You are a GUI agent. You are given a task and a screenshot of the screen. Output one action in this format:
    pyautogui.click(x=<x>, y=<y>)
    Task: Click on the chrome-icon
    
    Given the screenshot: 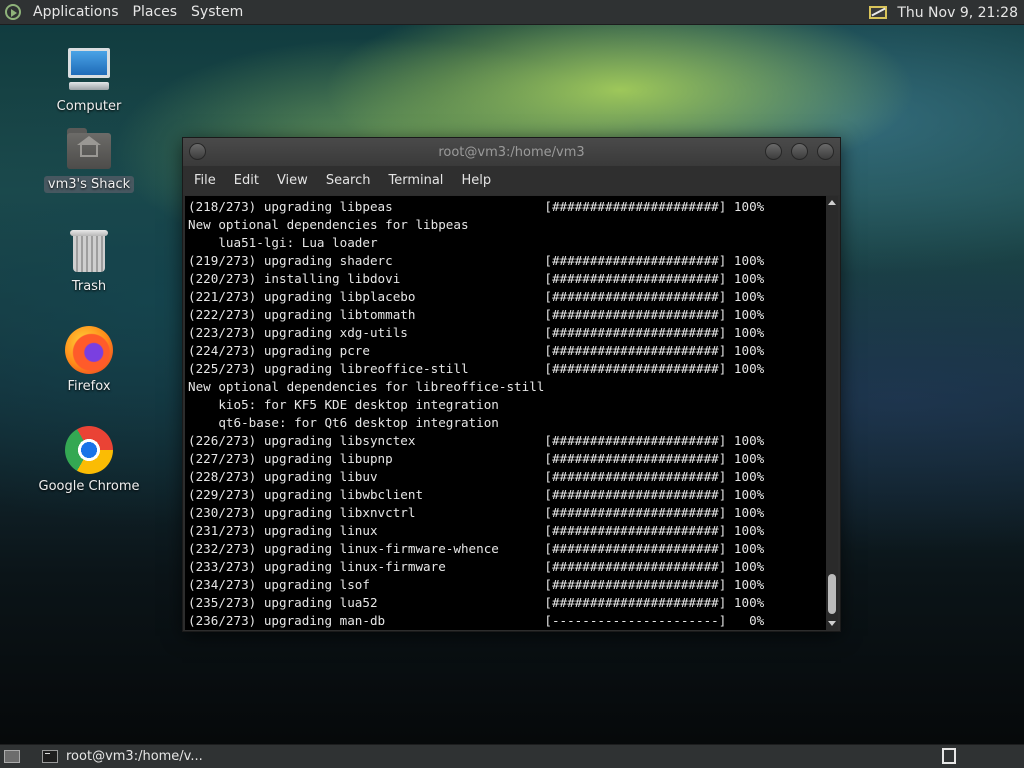 What is the action you would take?
    pyautogui.click(x=89, y=450)
    